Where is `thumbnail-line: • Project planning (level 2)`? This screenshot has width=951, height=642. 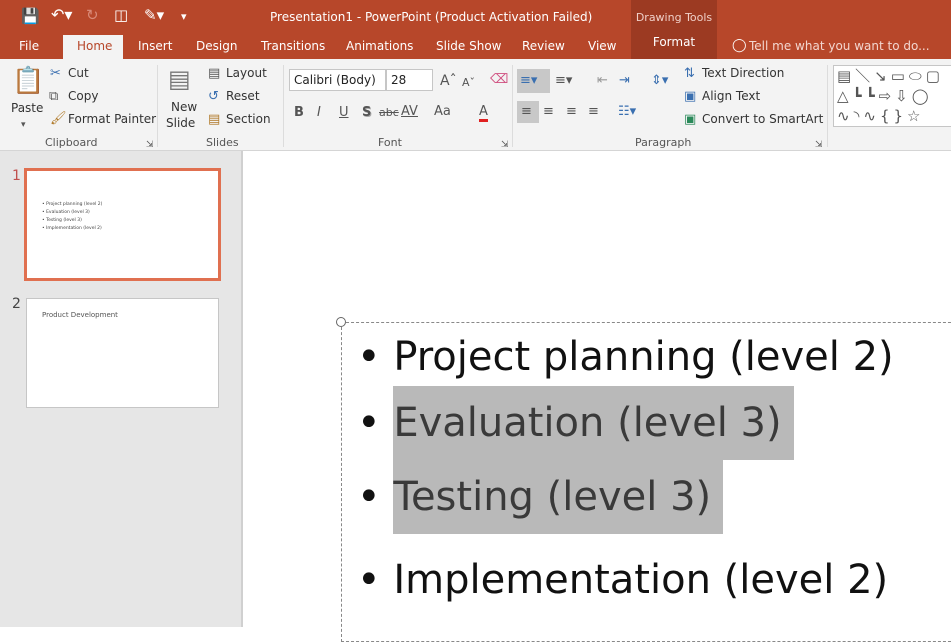
thumbnail-line: • Project planning (level 2) is located at coordinates (72, 204).